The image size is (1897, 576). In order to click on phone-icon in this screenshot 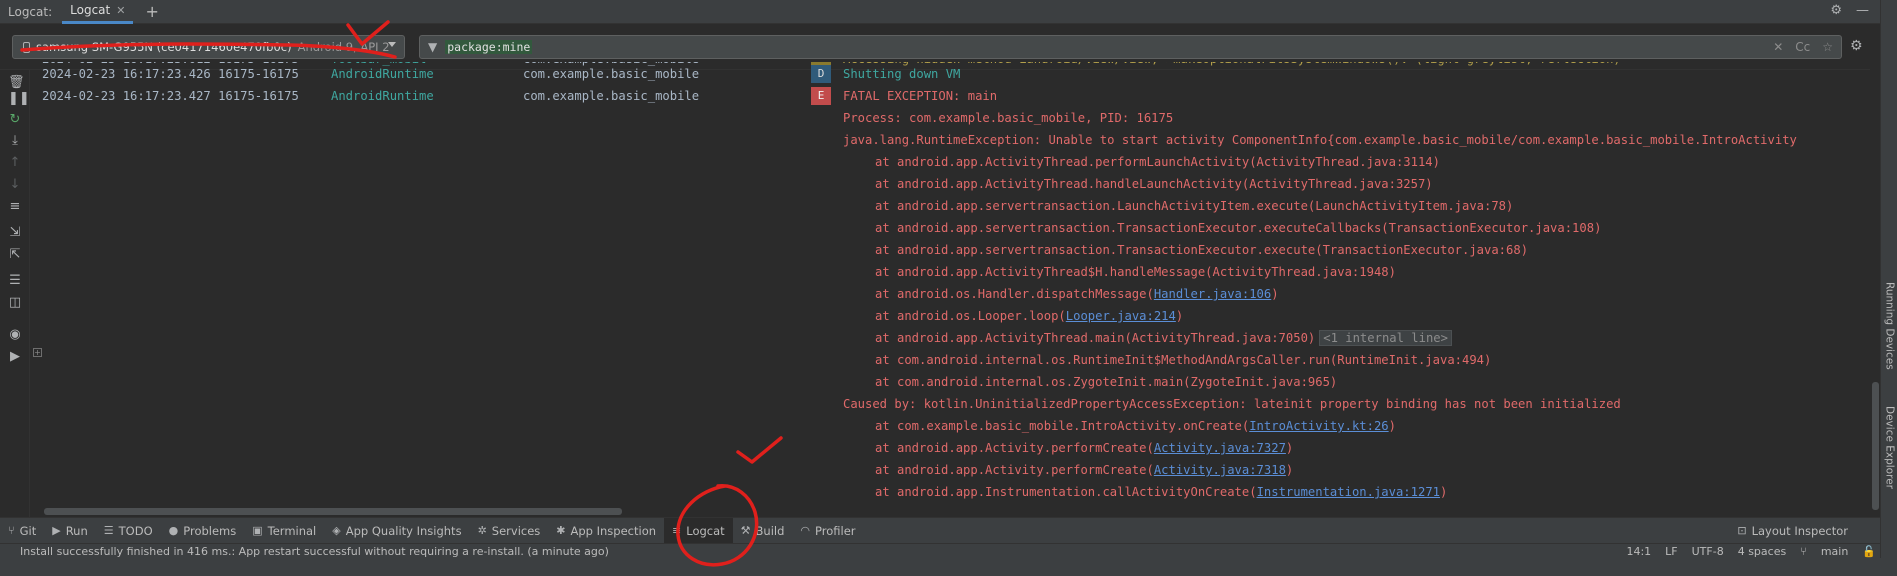, I will do `click(26, 47)`.